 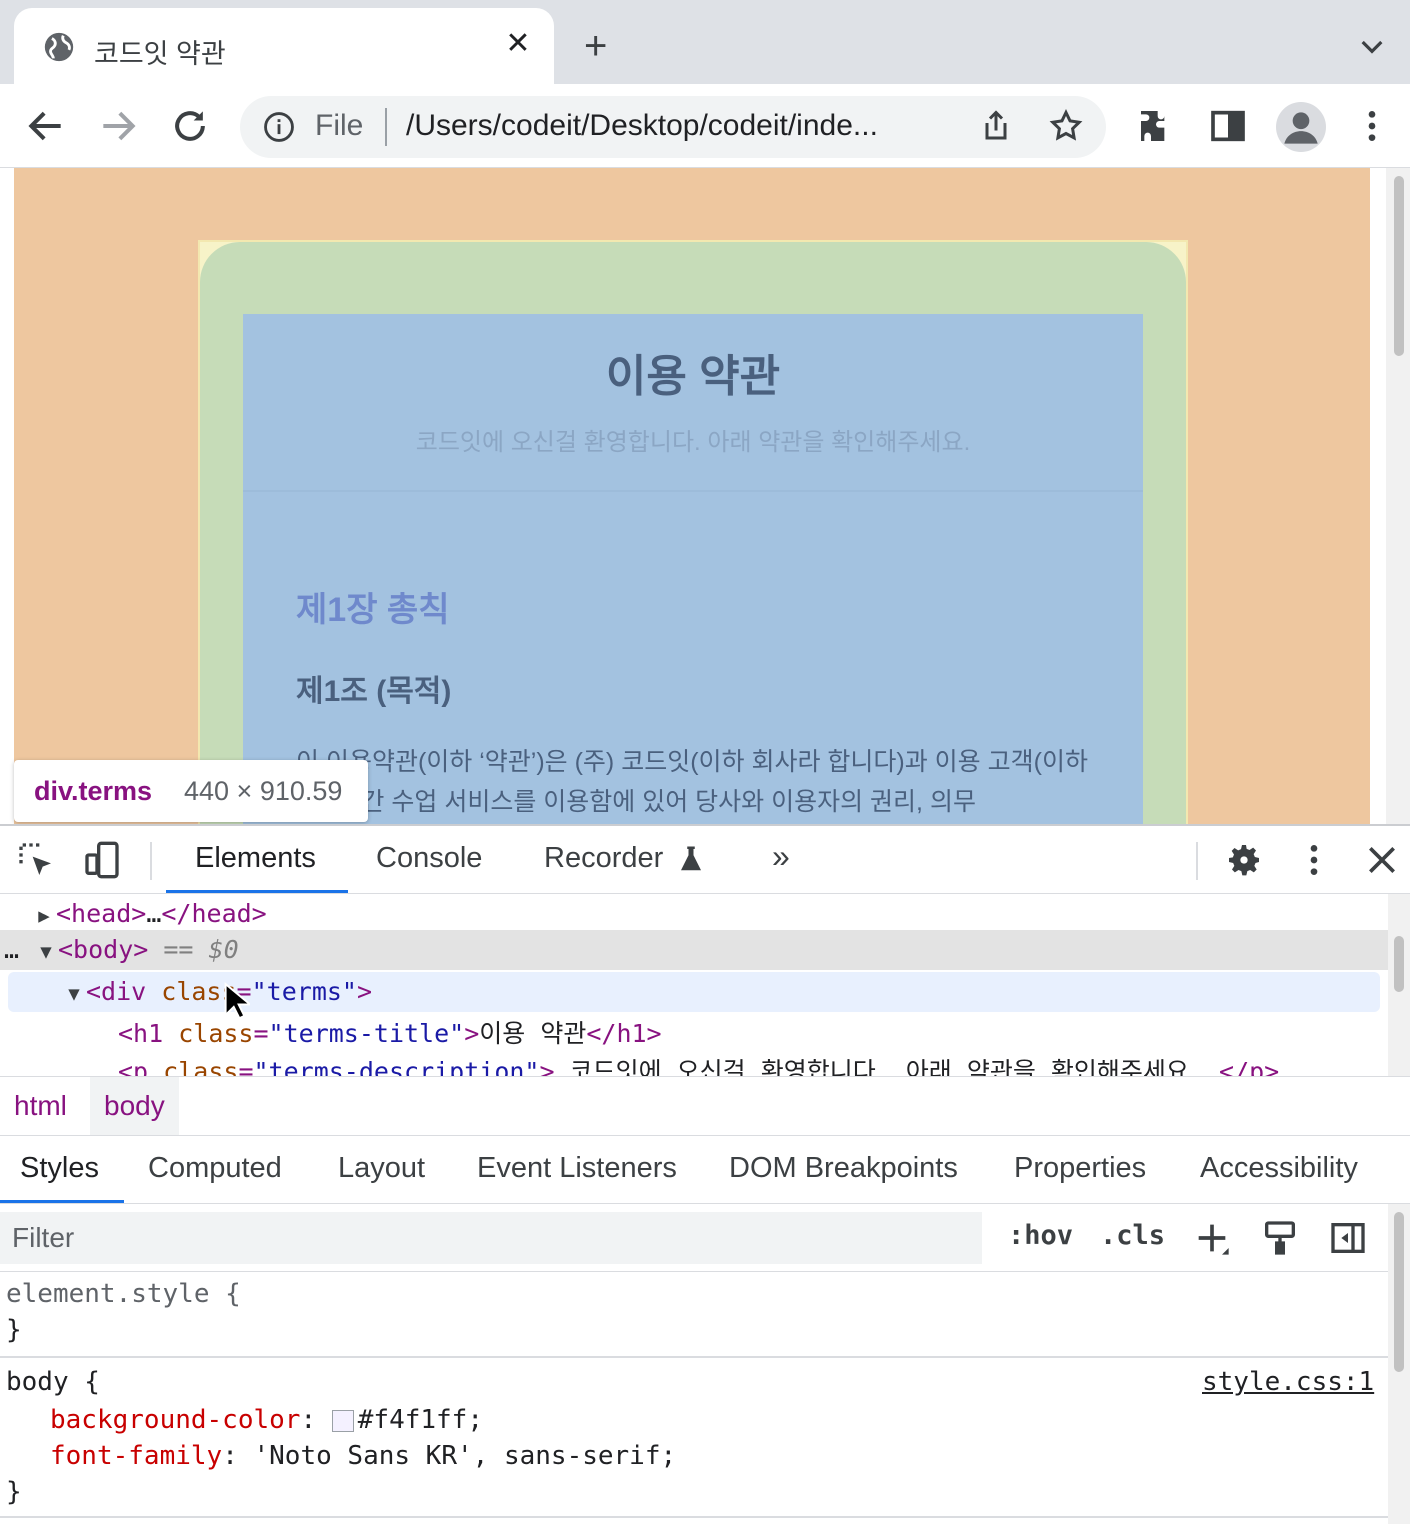 I want to click on toggle-sidebar-icon, so click(x=1348, y=1238).